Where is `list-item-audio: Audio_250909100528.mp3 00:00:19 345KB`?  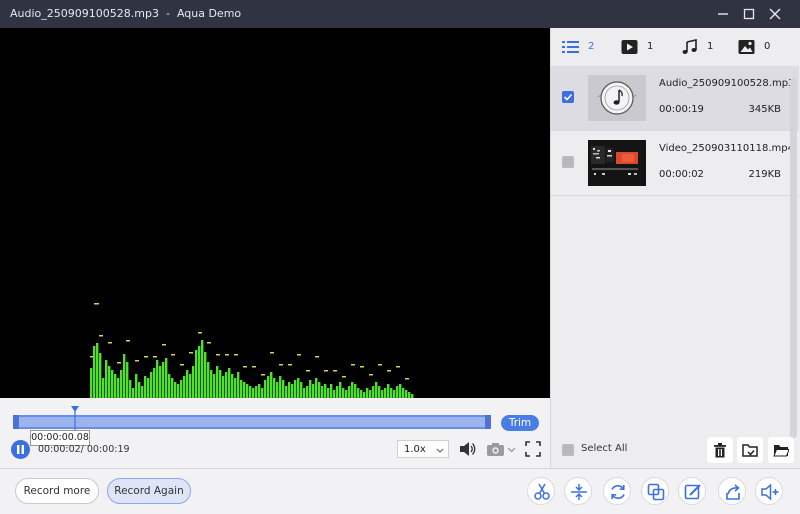 list-item-audio: Audio_250909100528.mp3 00:00:19 345KB is located at coordinates (675, 98).